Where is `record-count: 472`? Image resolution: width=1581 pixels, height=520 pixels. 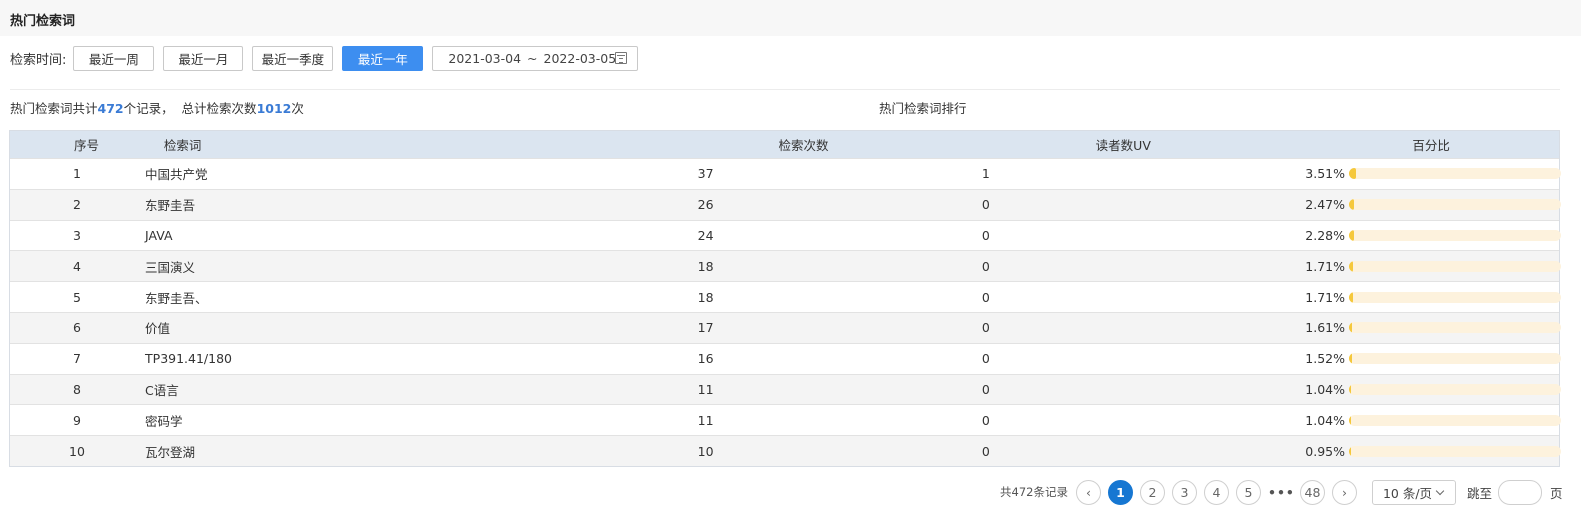
record-count: 472 is located at coordinates (110, 108).